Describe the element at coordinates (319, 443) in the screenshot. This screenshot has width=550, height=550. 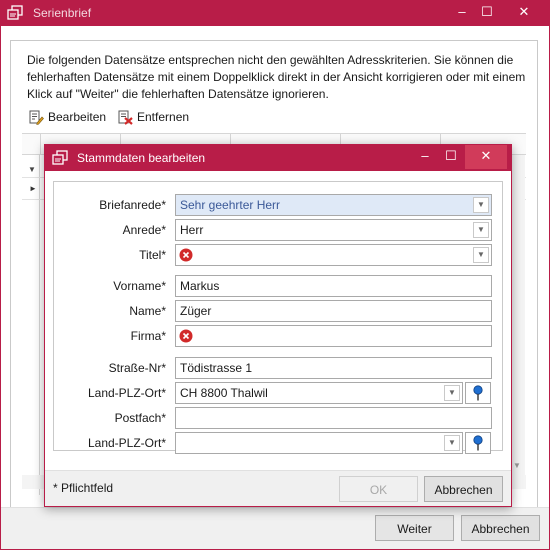
I see `land-plz-ort-2-select: ▼` at that location.